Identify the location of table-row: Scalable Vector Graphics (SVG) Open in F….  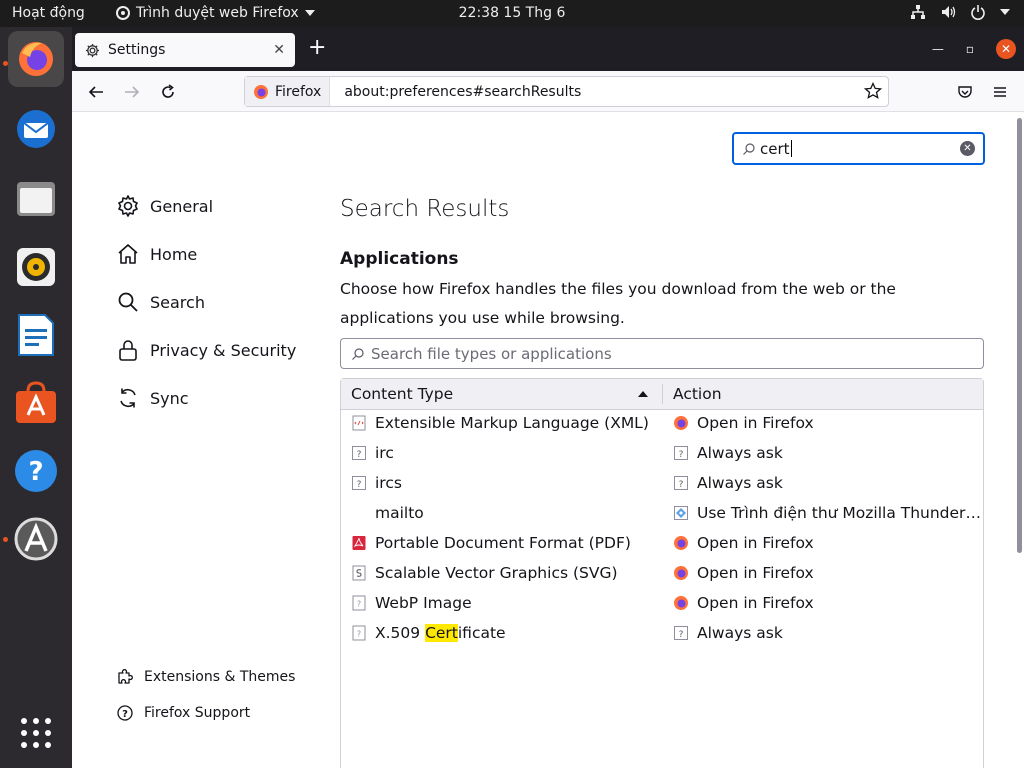
(662, 575).